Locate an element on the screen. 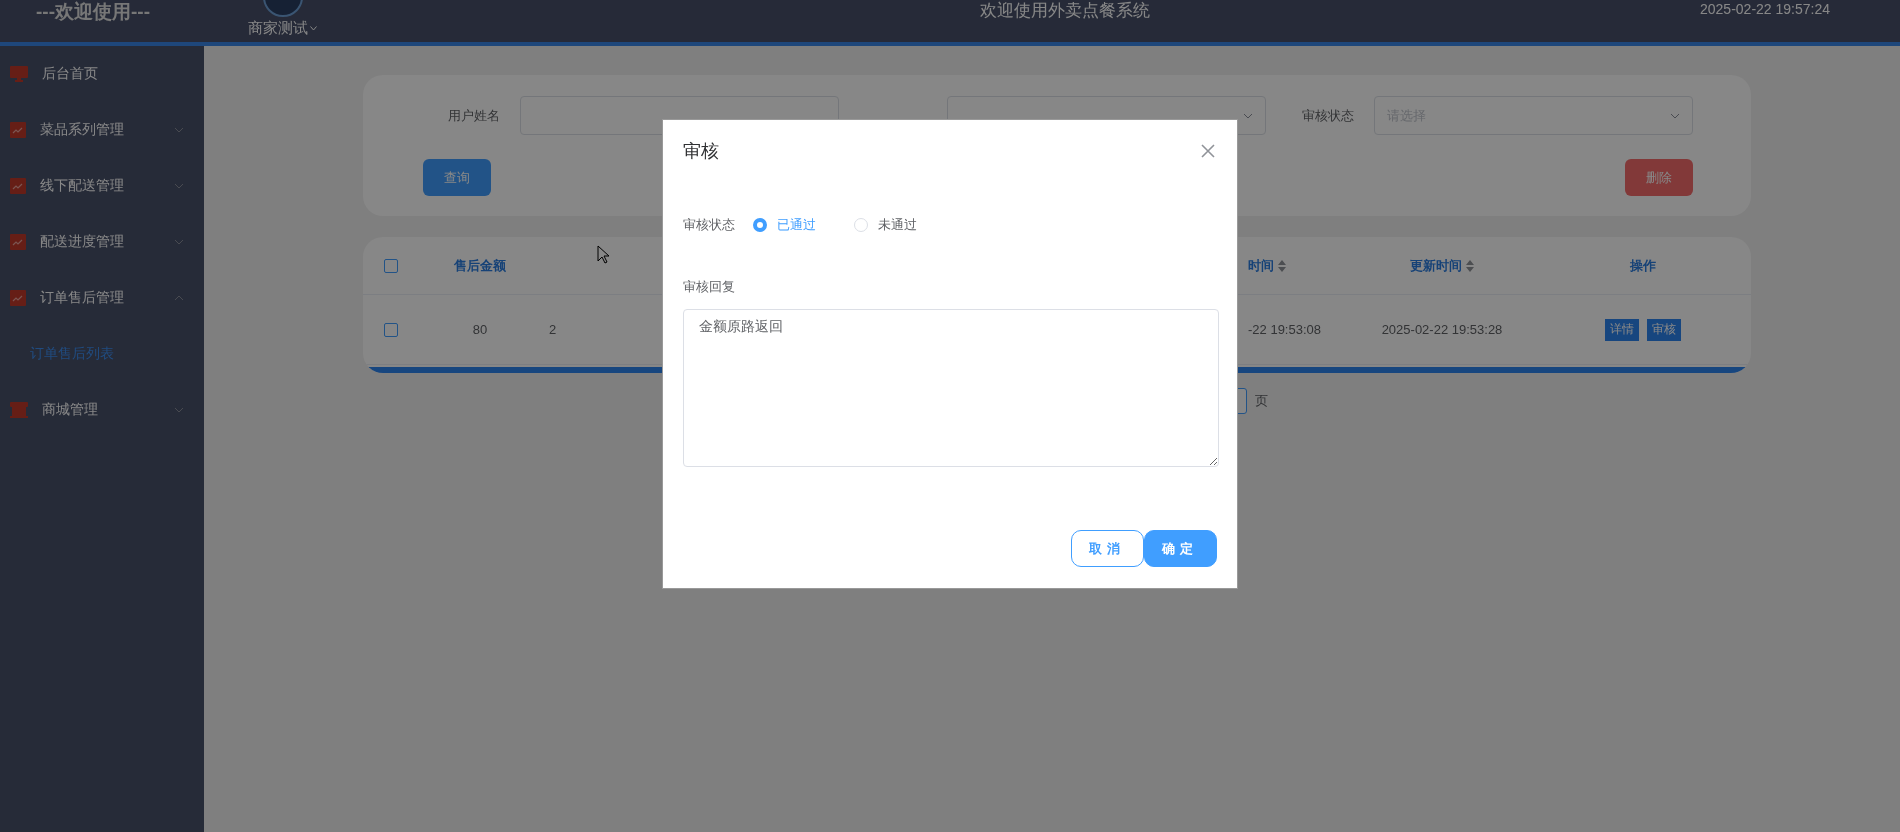 This screenshot has height=832, width=1900. review-button: 审核 is located at coordinates (1663, 329).